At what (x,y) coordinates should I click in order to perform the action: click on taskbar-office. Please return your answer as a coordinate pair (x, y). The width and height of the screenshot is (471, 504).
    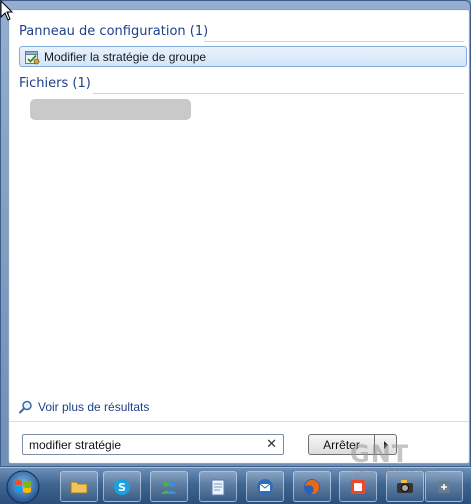
    Looking at the image, I should click on (358, 486).